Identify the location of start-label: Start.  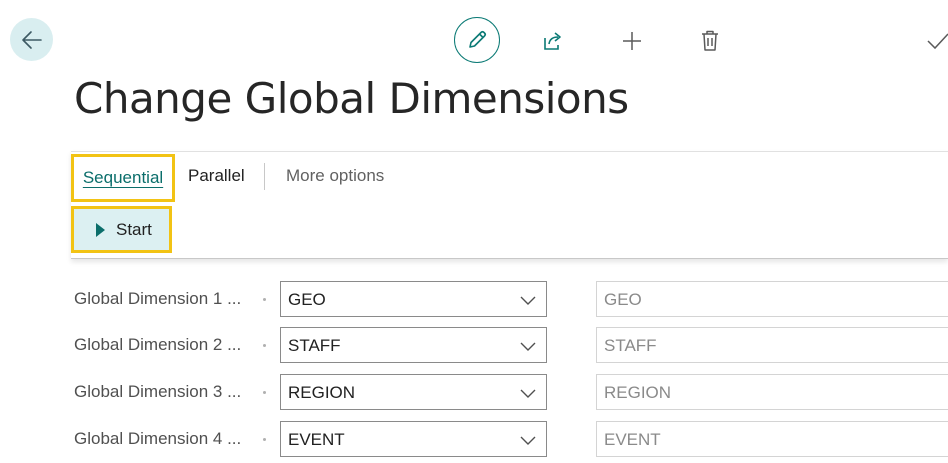
(134, 229).